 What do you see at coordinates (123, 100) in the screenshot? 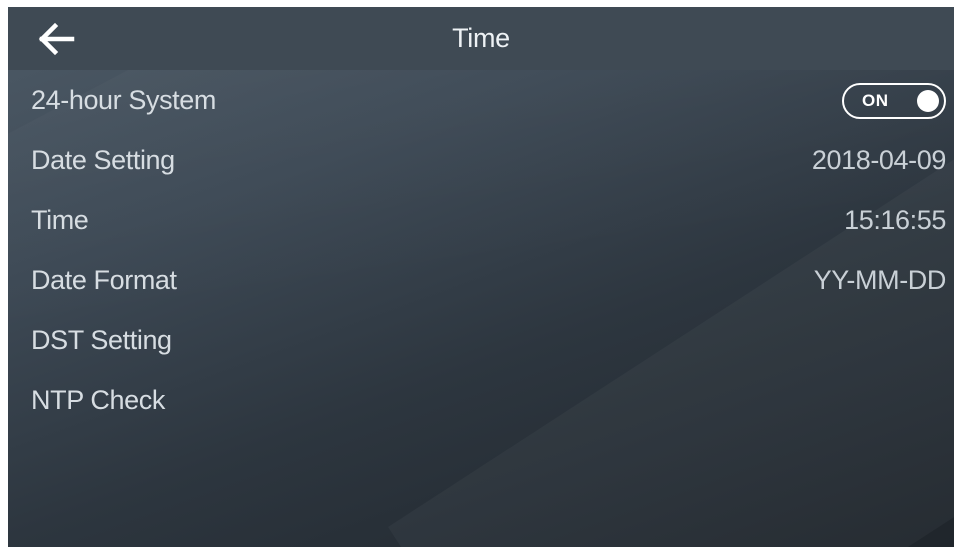
I see `setting-label: 24-hour System` at bounding box center [123, 100].